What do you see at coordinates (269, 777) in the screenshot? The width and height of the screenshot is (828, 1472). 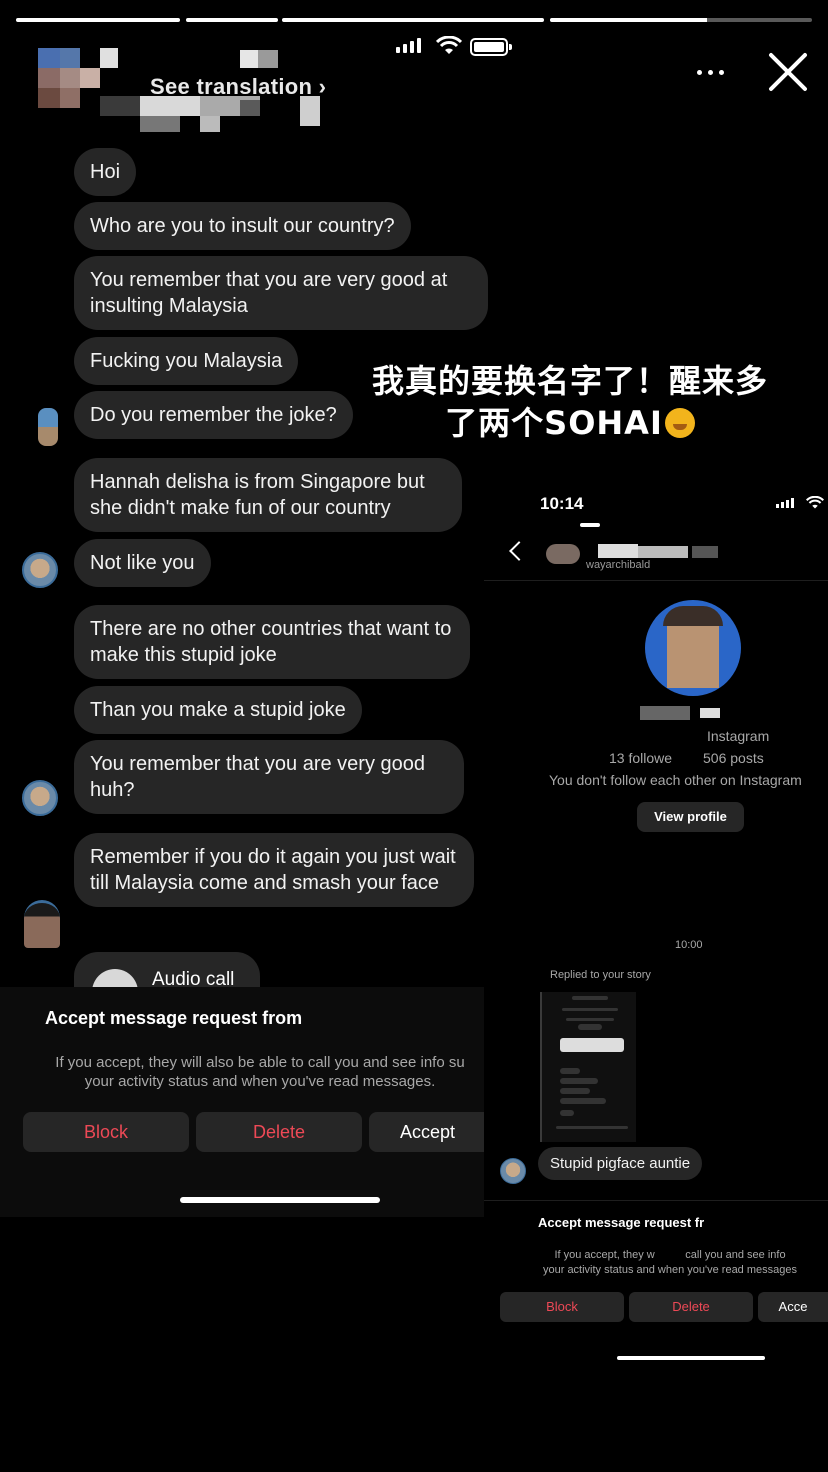 I see `message-bubble: You remember that you are very good huh?` at bounding box center [269, 777].